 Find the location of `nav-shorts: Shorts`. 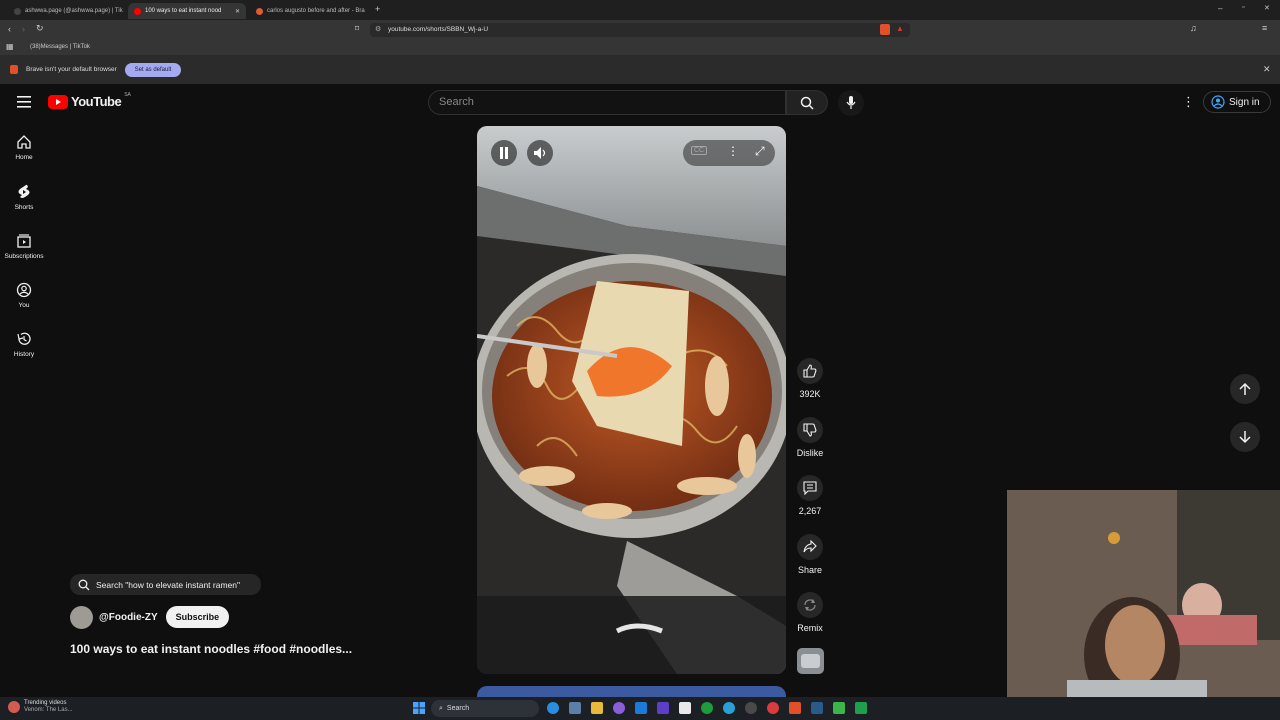

nav-shorts: Shorts is located at coordinates (24, 197).